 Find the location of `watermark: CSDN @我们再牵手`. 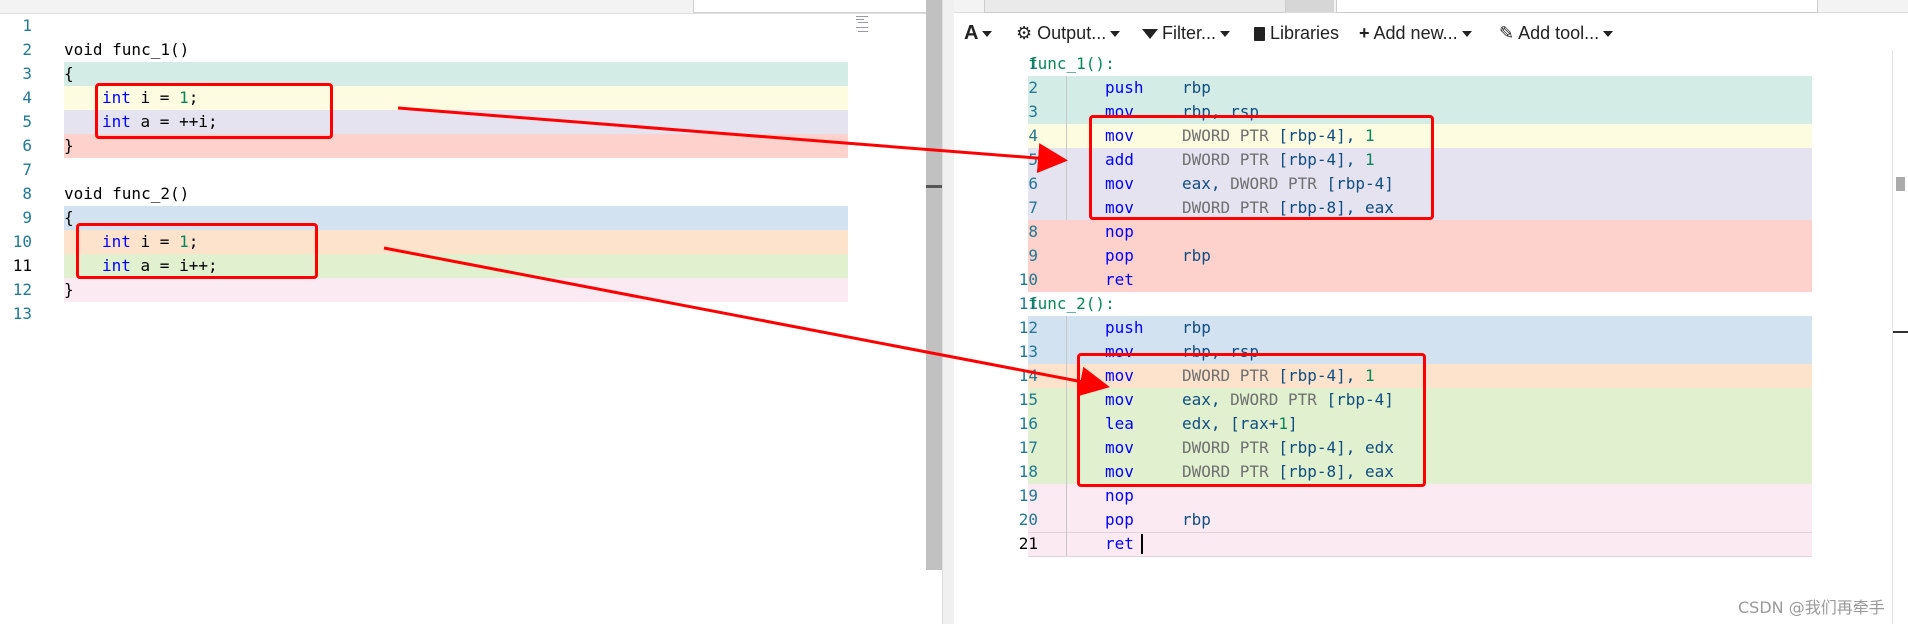

watermark: CSDN @我们再牵手 is located at coordinates (1811, 607).